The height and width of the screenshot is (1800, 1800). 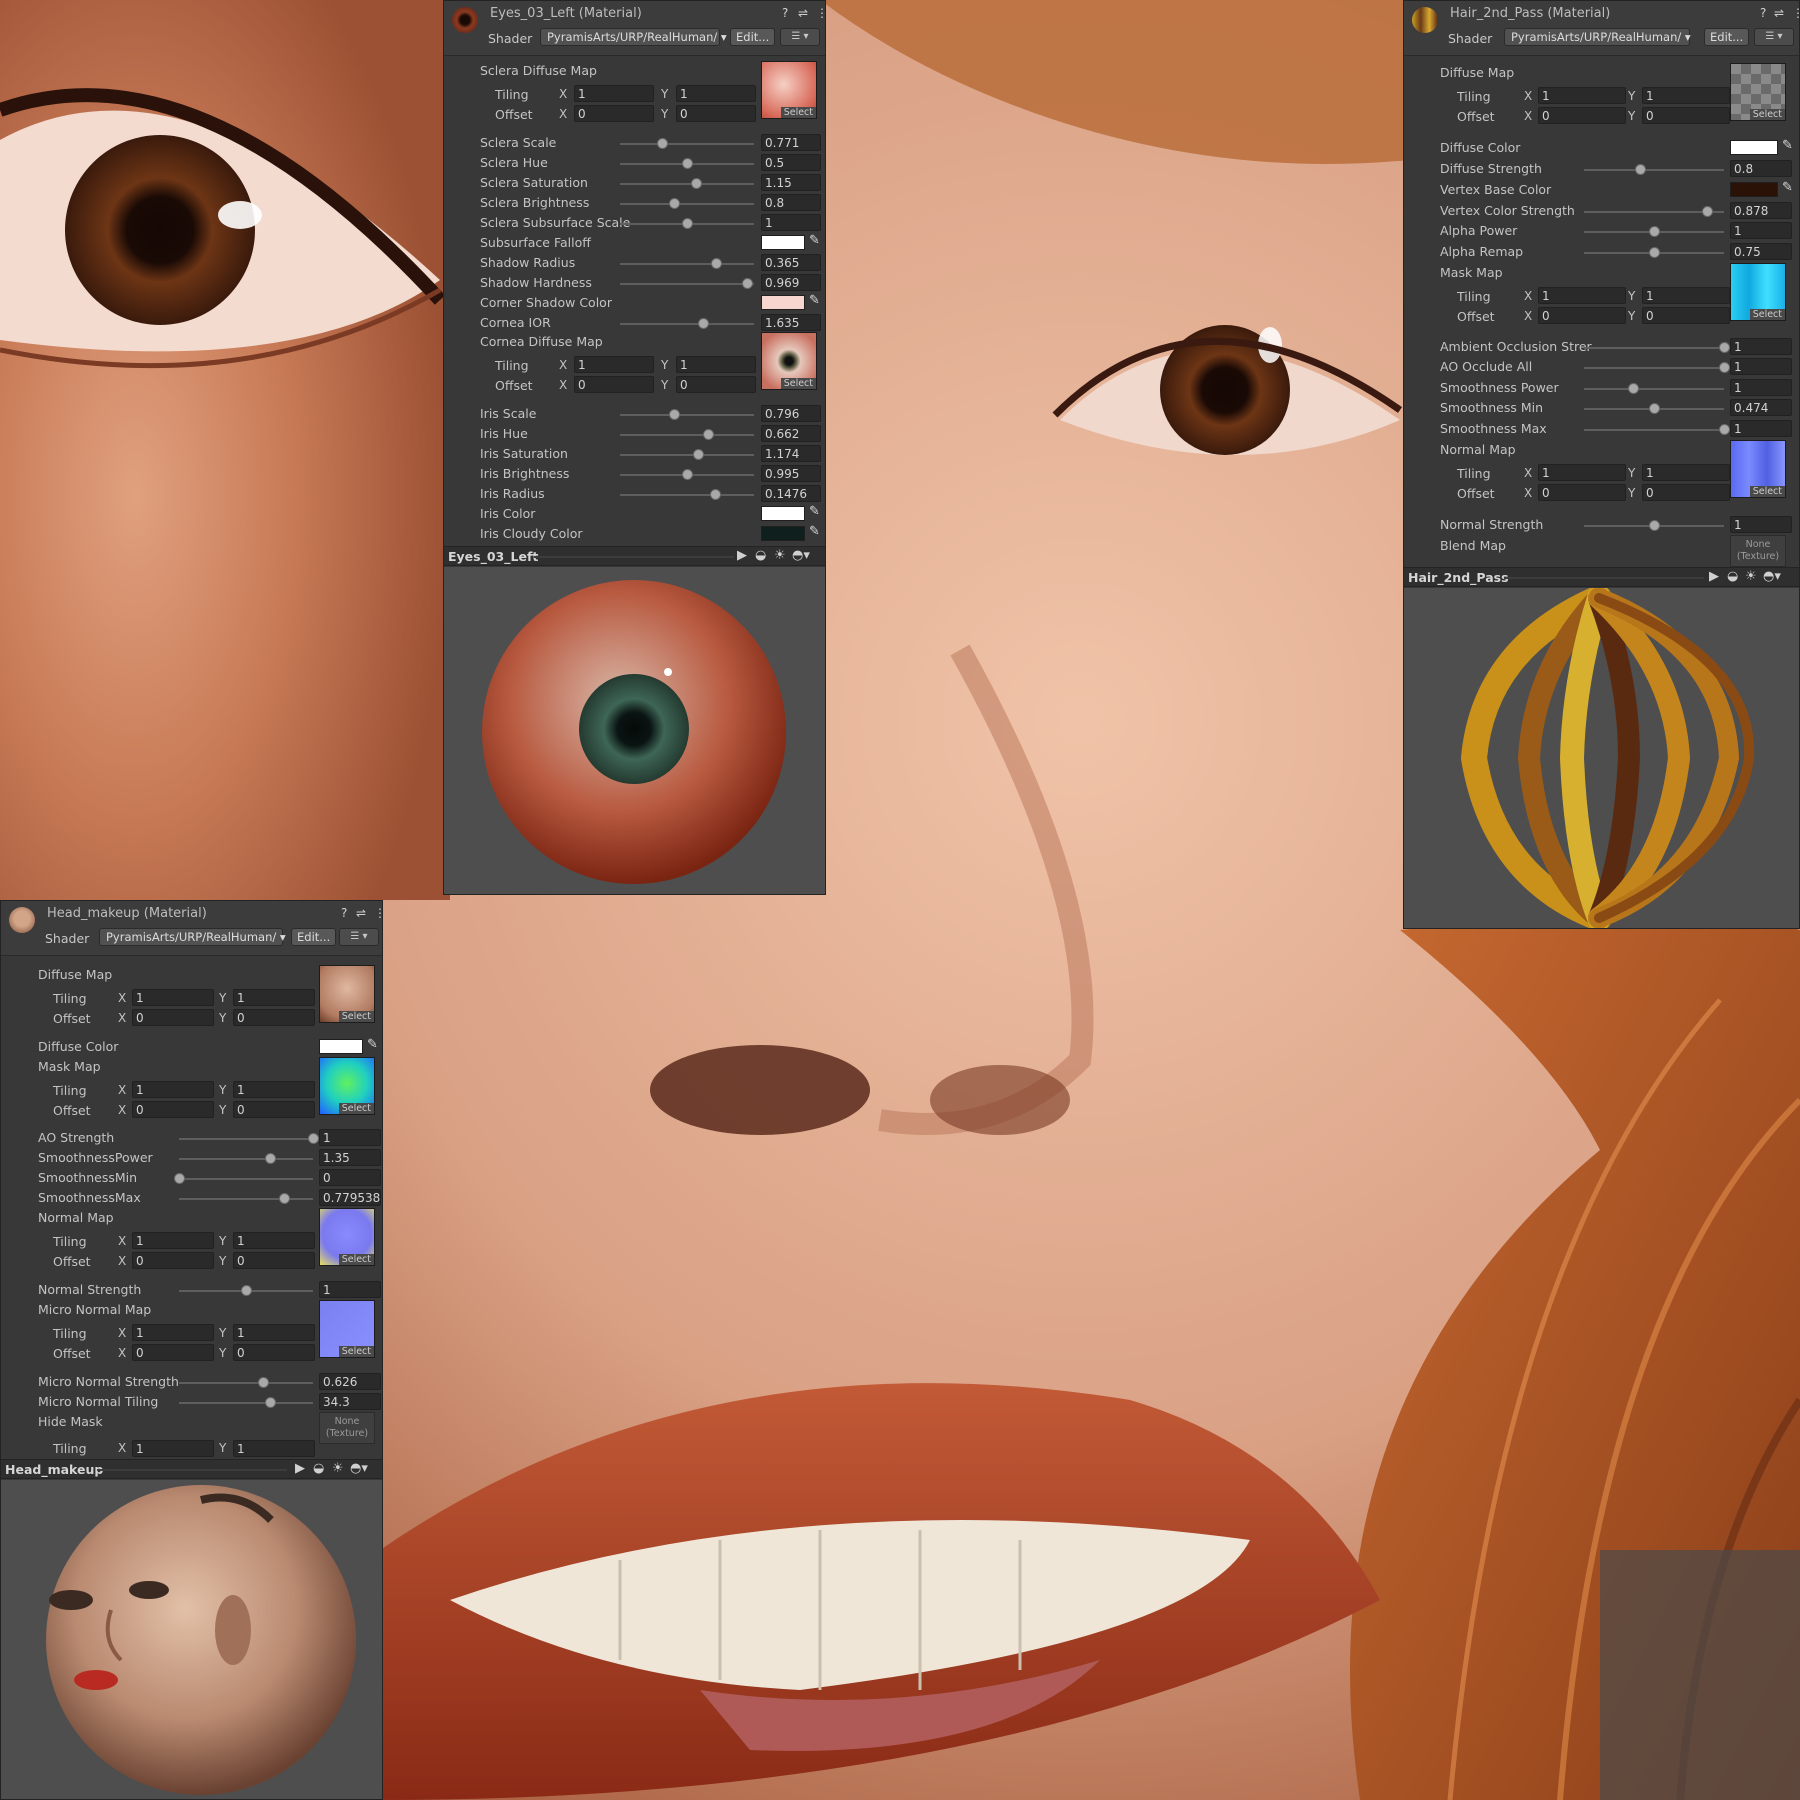 I want to click on shader-dropdown: PyramisArts/URP/RealHuman/ ▾, so click(x=633, y=37).